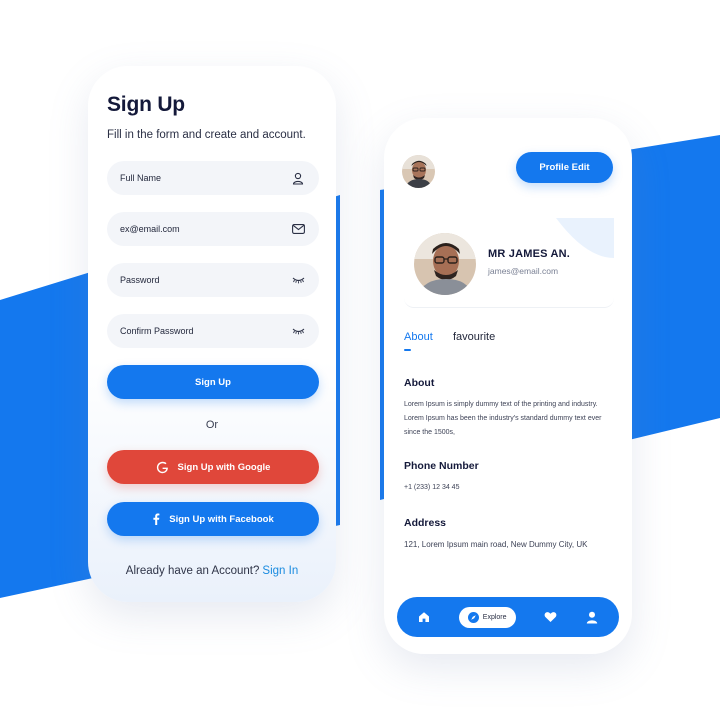 This screenshot has height=720, width=720. I want to click on email-placeholder: ex@email.com, so click(150, 229).